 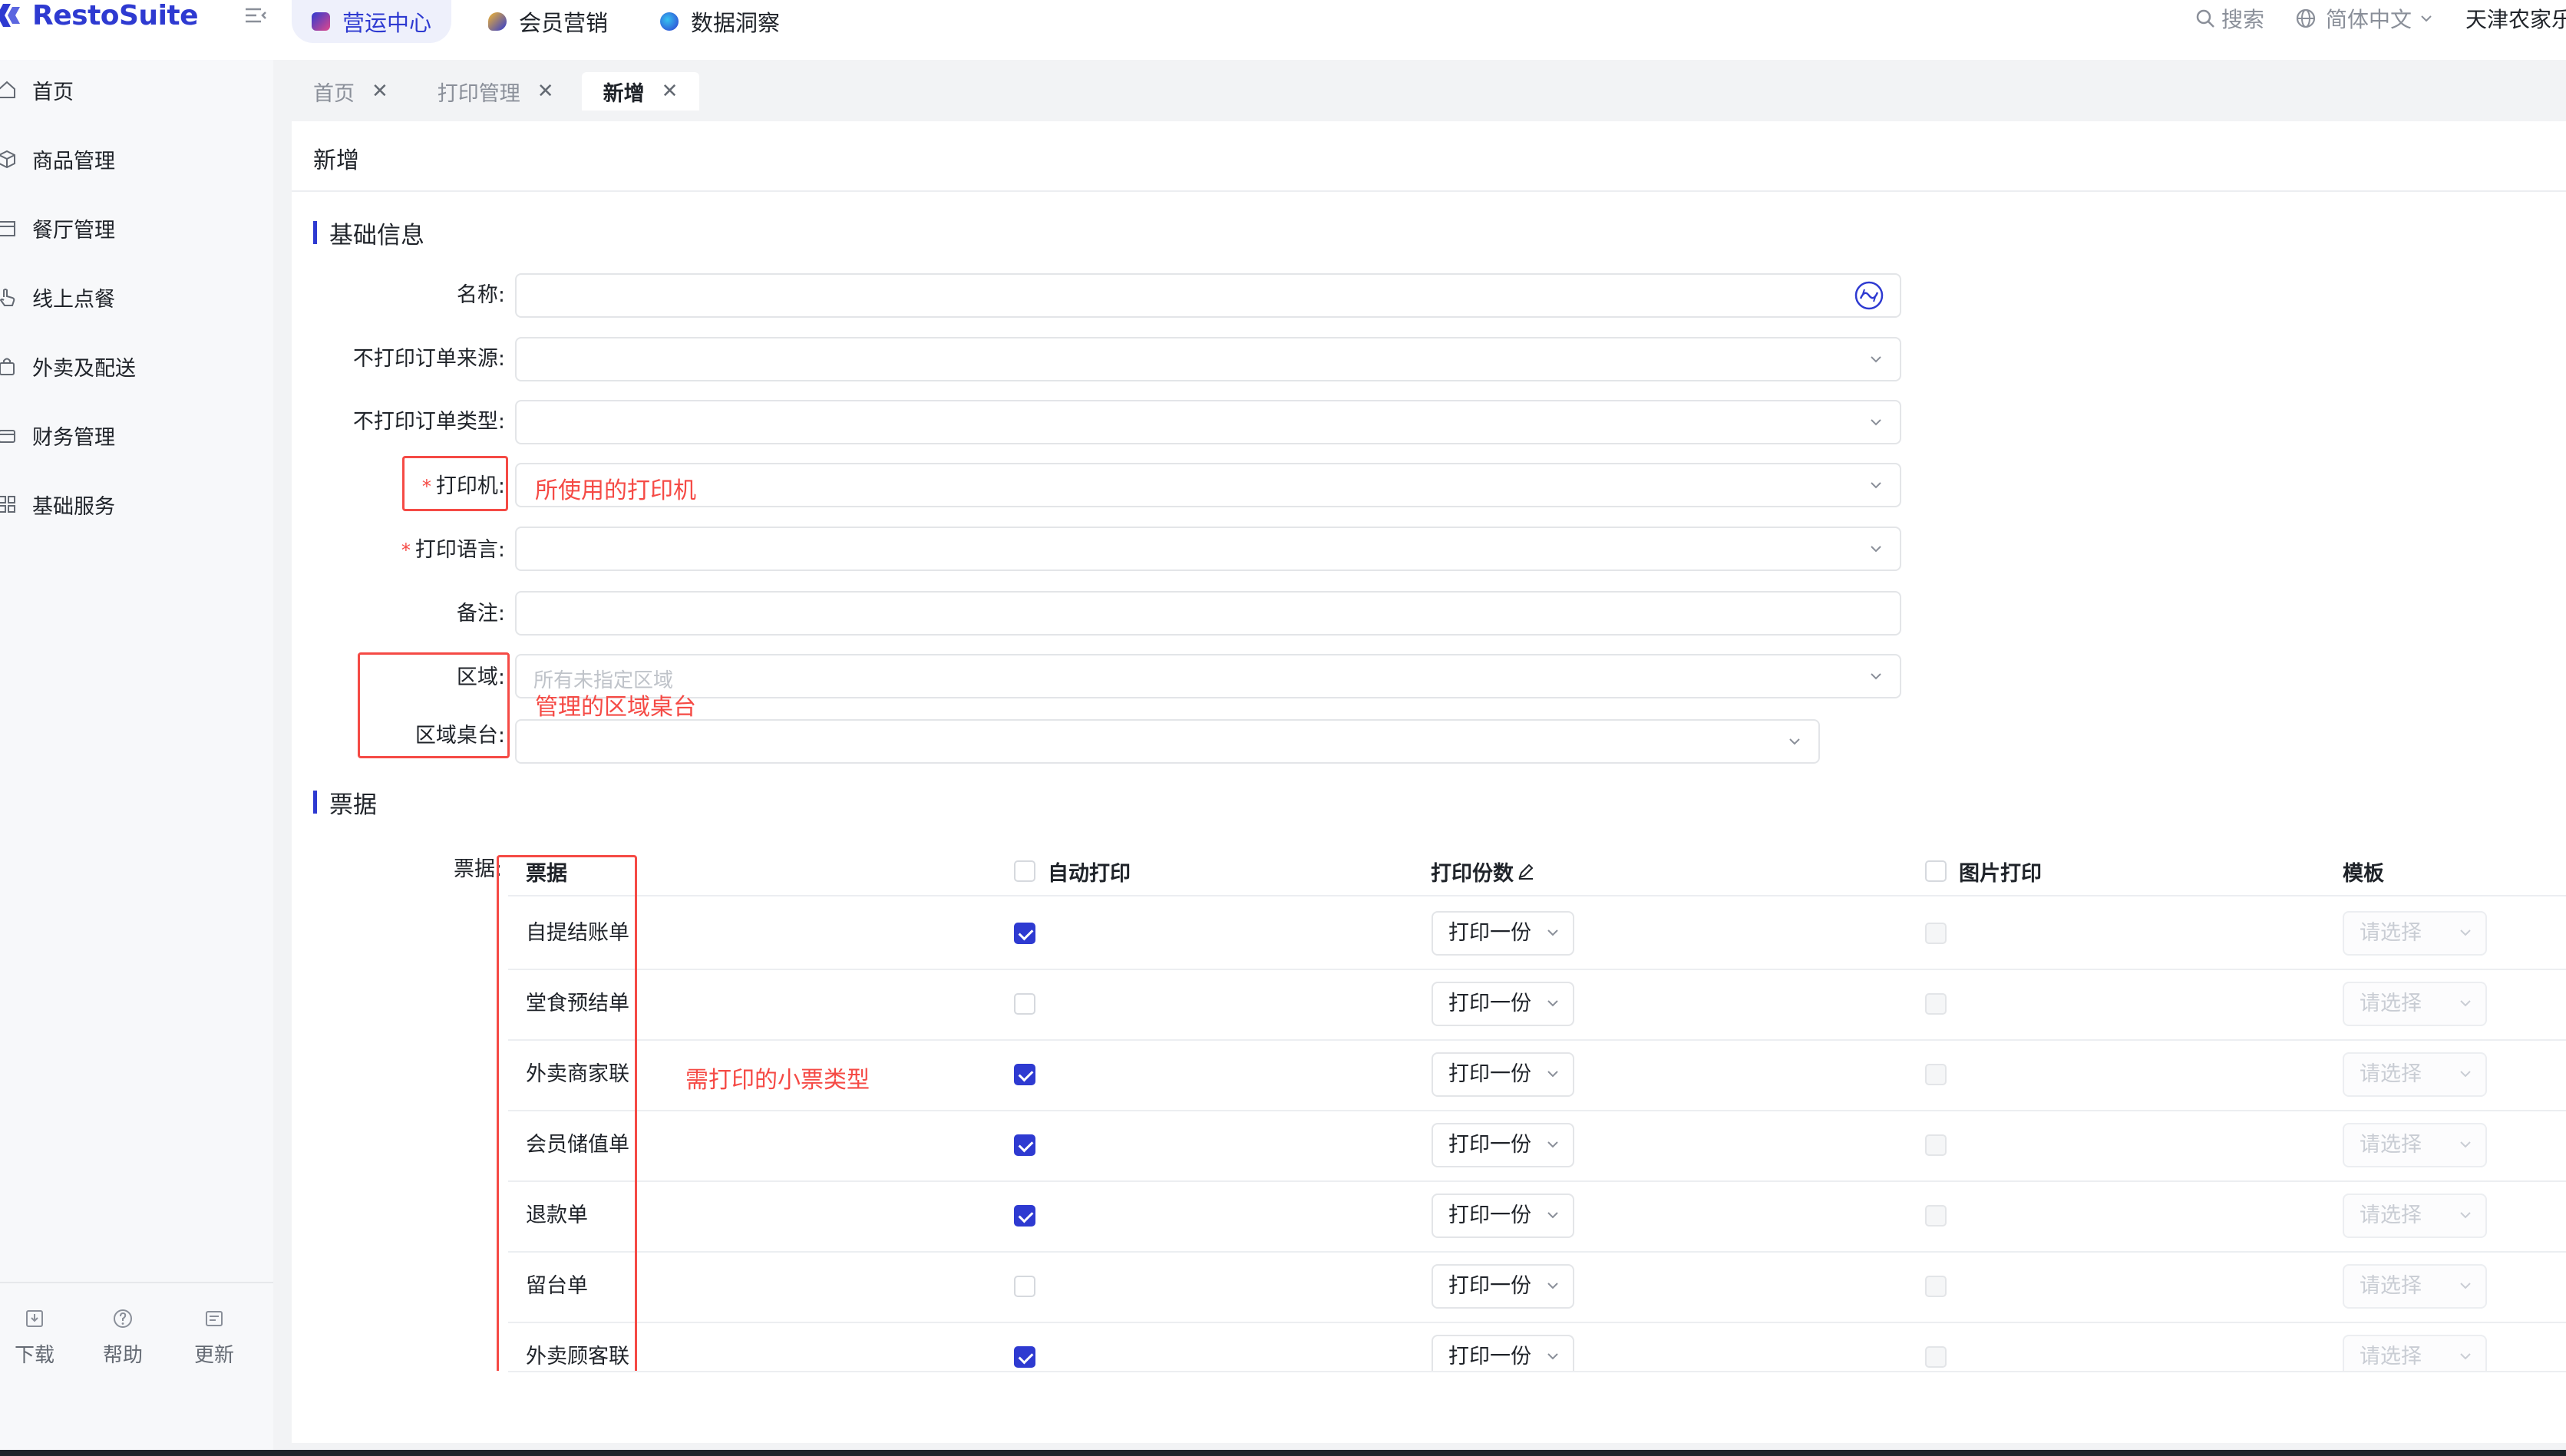 What do you see at coordinates (1208, 613) in the screenshot?
I see `remark-input` at bounding box center [1208, 613].